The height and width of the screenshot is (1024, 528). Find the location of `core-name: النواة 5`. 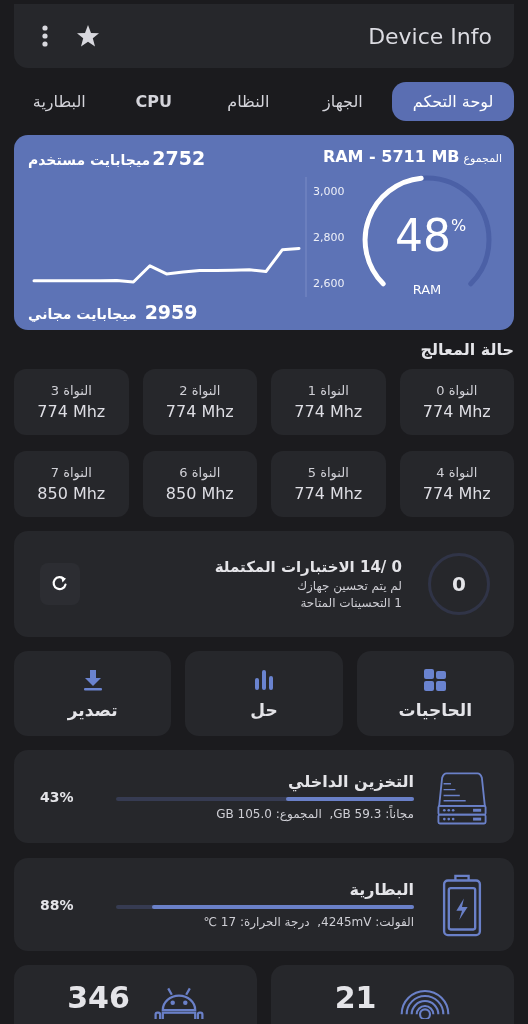

core-name: النواة 5 is located at coordinates (328, 472).